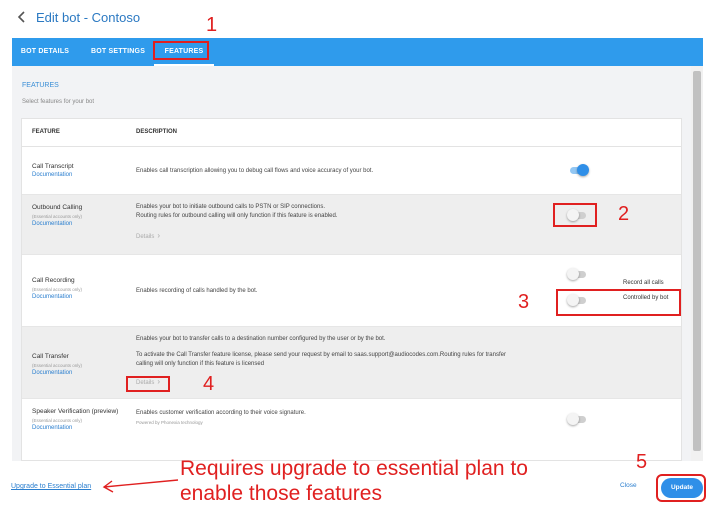 This screenshot has width=714, height=515. What do you see at coordinates (212, 25) in the screenshot?
I see `annotation-number-1: 1` at bounding box center [212, 25].